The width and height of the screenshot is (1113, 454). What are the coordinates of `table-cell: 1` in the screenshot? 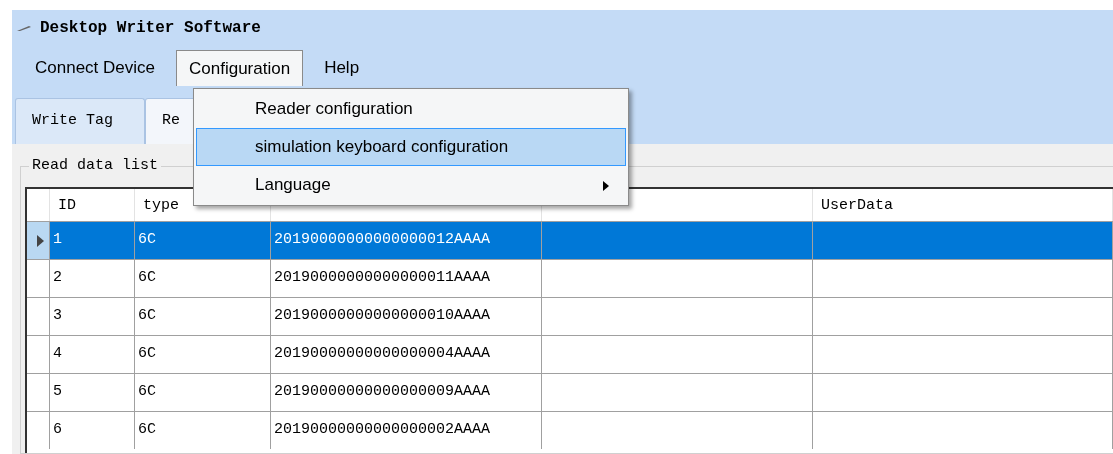 It's located at (92, 240).